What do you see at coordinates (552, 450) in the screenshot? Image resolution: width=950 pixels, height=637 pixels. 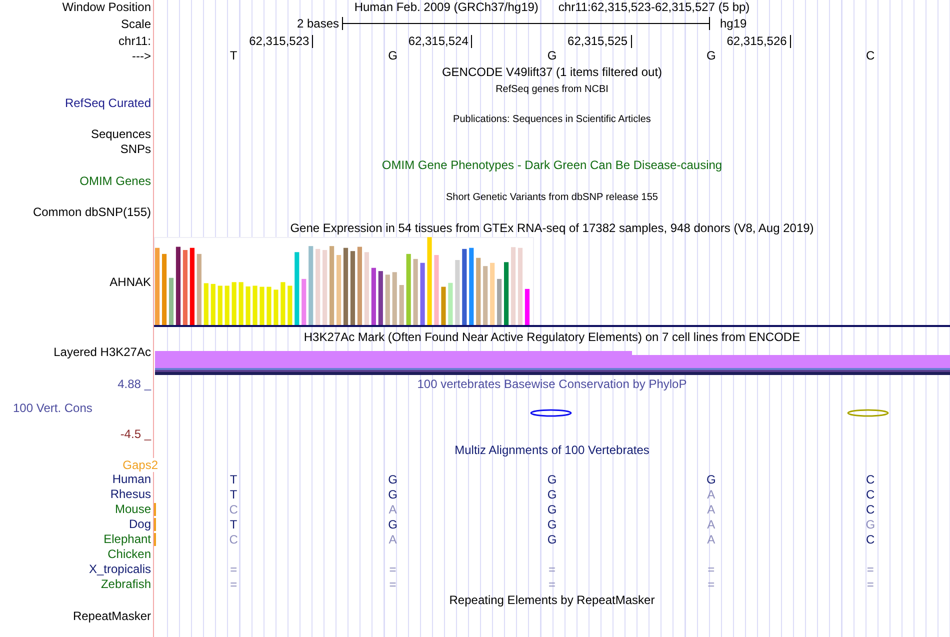 I see `track-title: Multiz Alignments of 100 Vertebrates` at bounding box center [552, 450].